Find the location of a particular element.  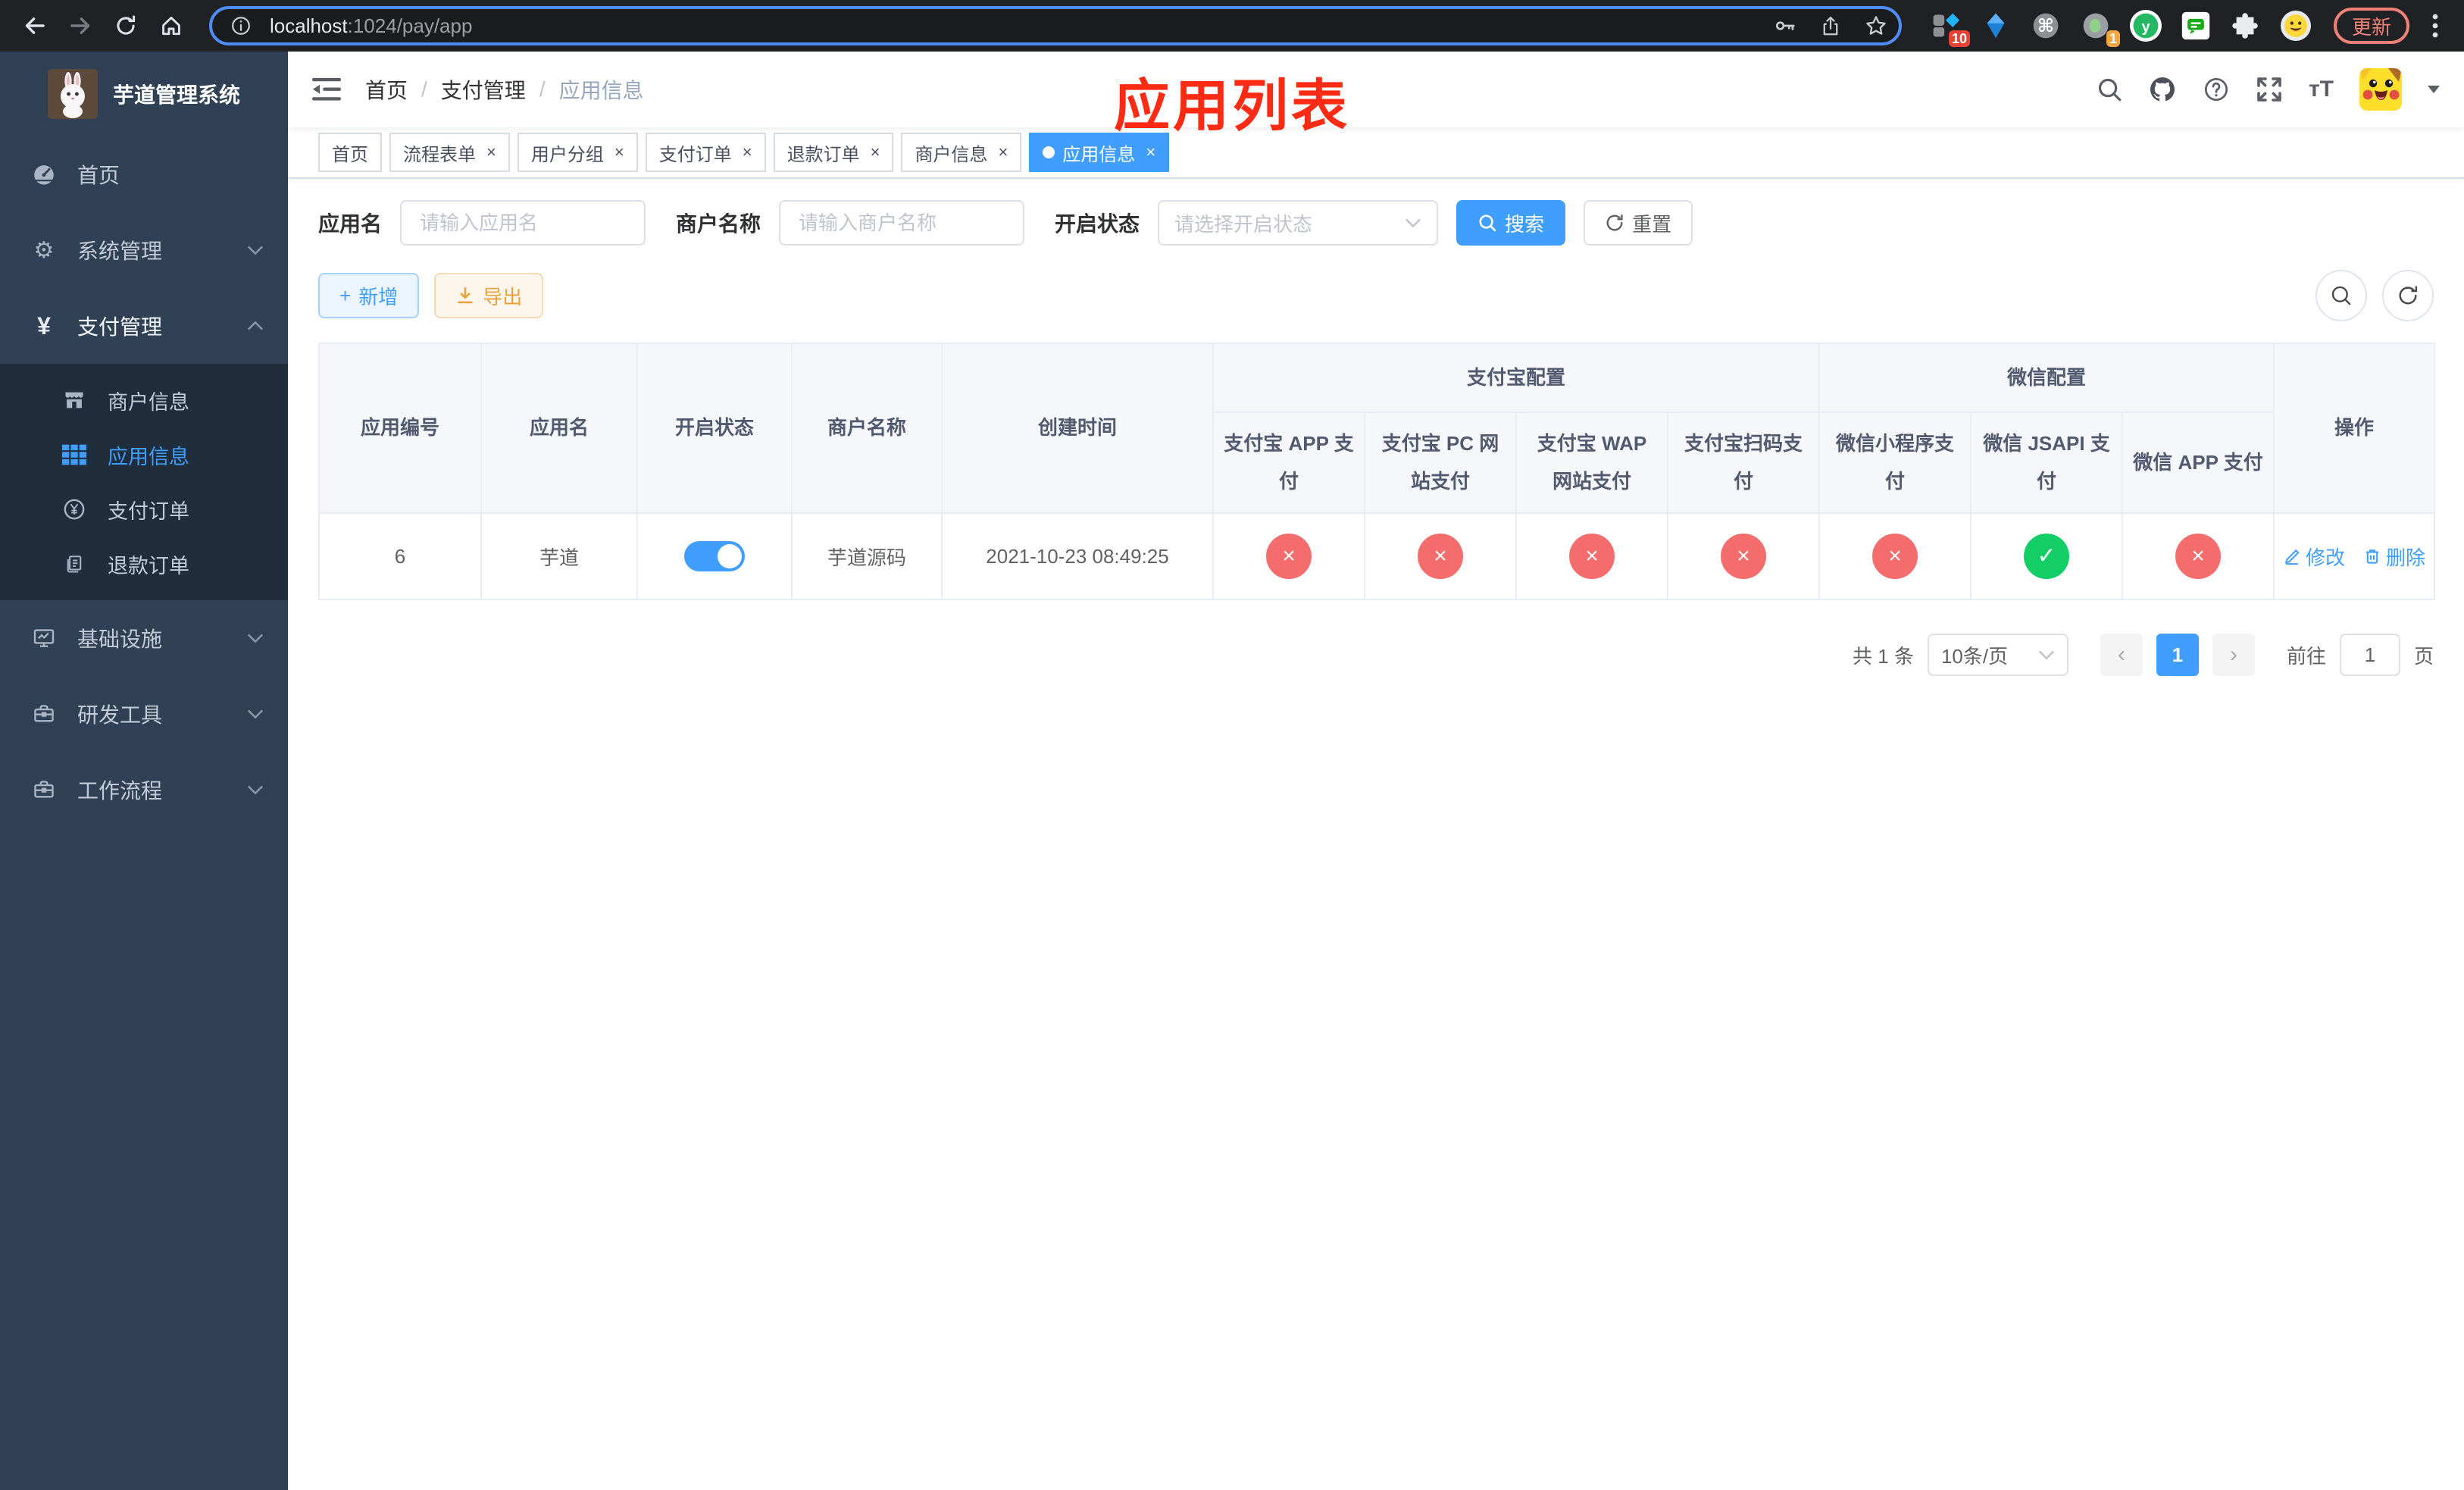

sidebar-item-pay-orders: 支付订单 is located at coordinates (144, 510).